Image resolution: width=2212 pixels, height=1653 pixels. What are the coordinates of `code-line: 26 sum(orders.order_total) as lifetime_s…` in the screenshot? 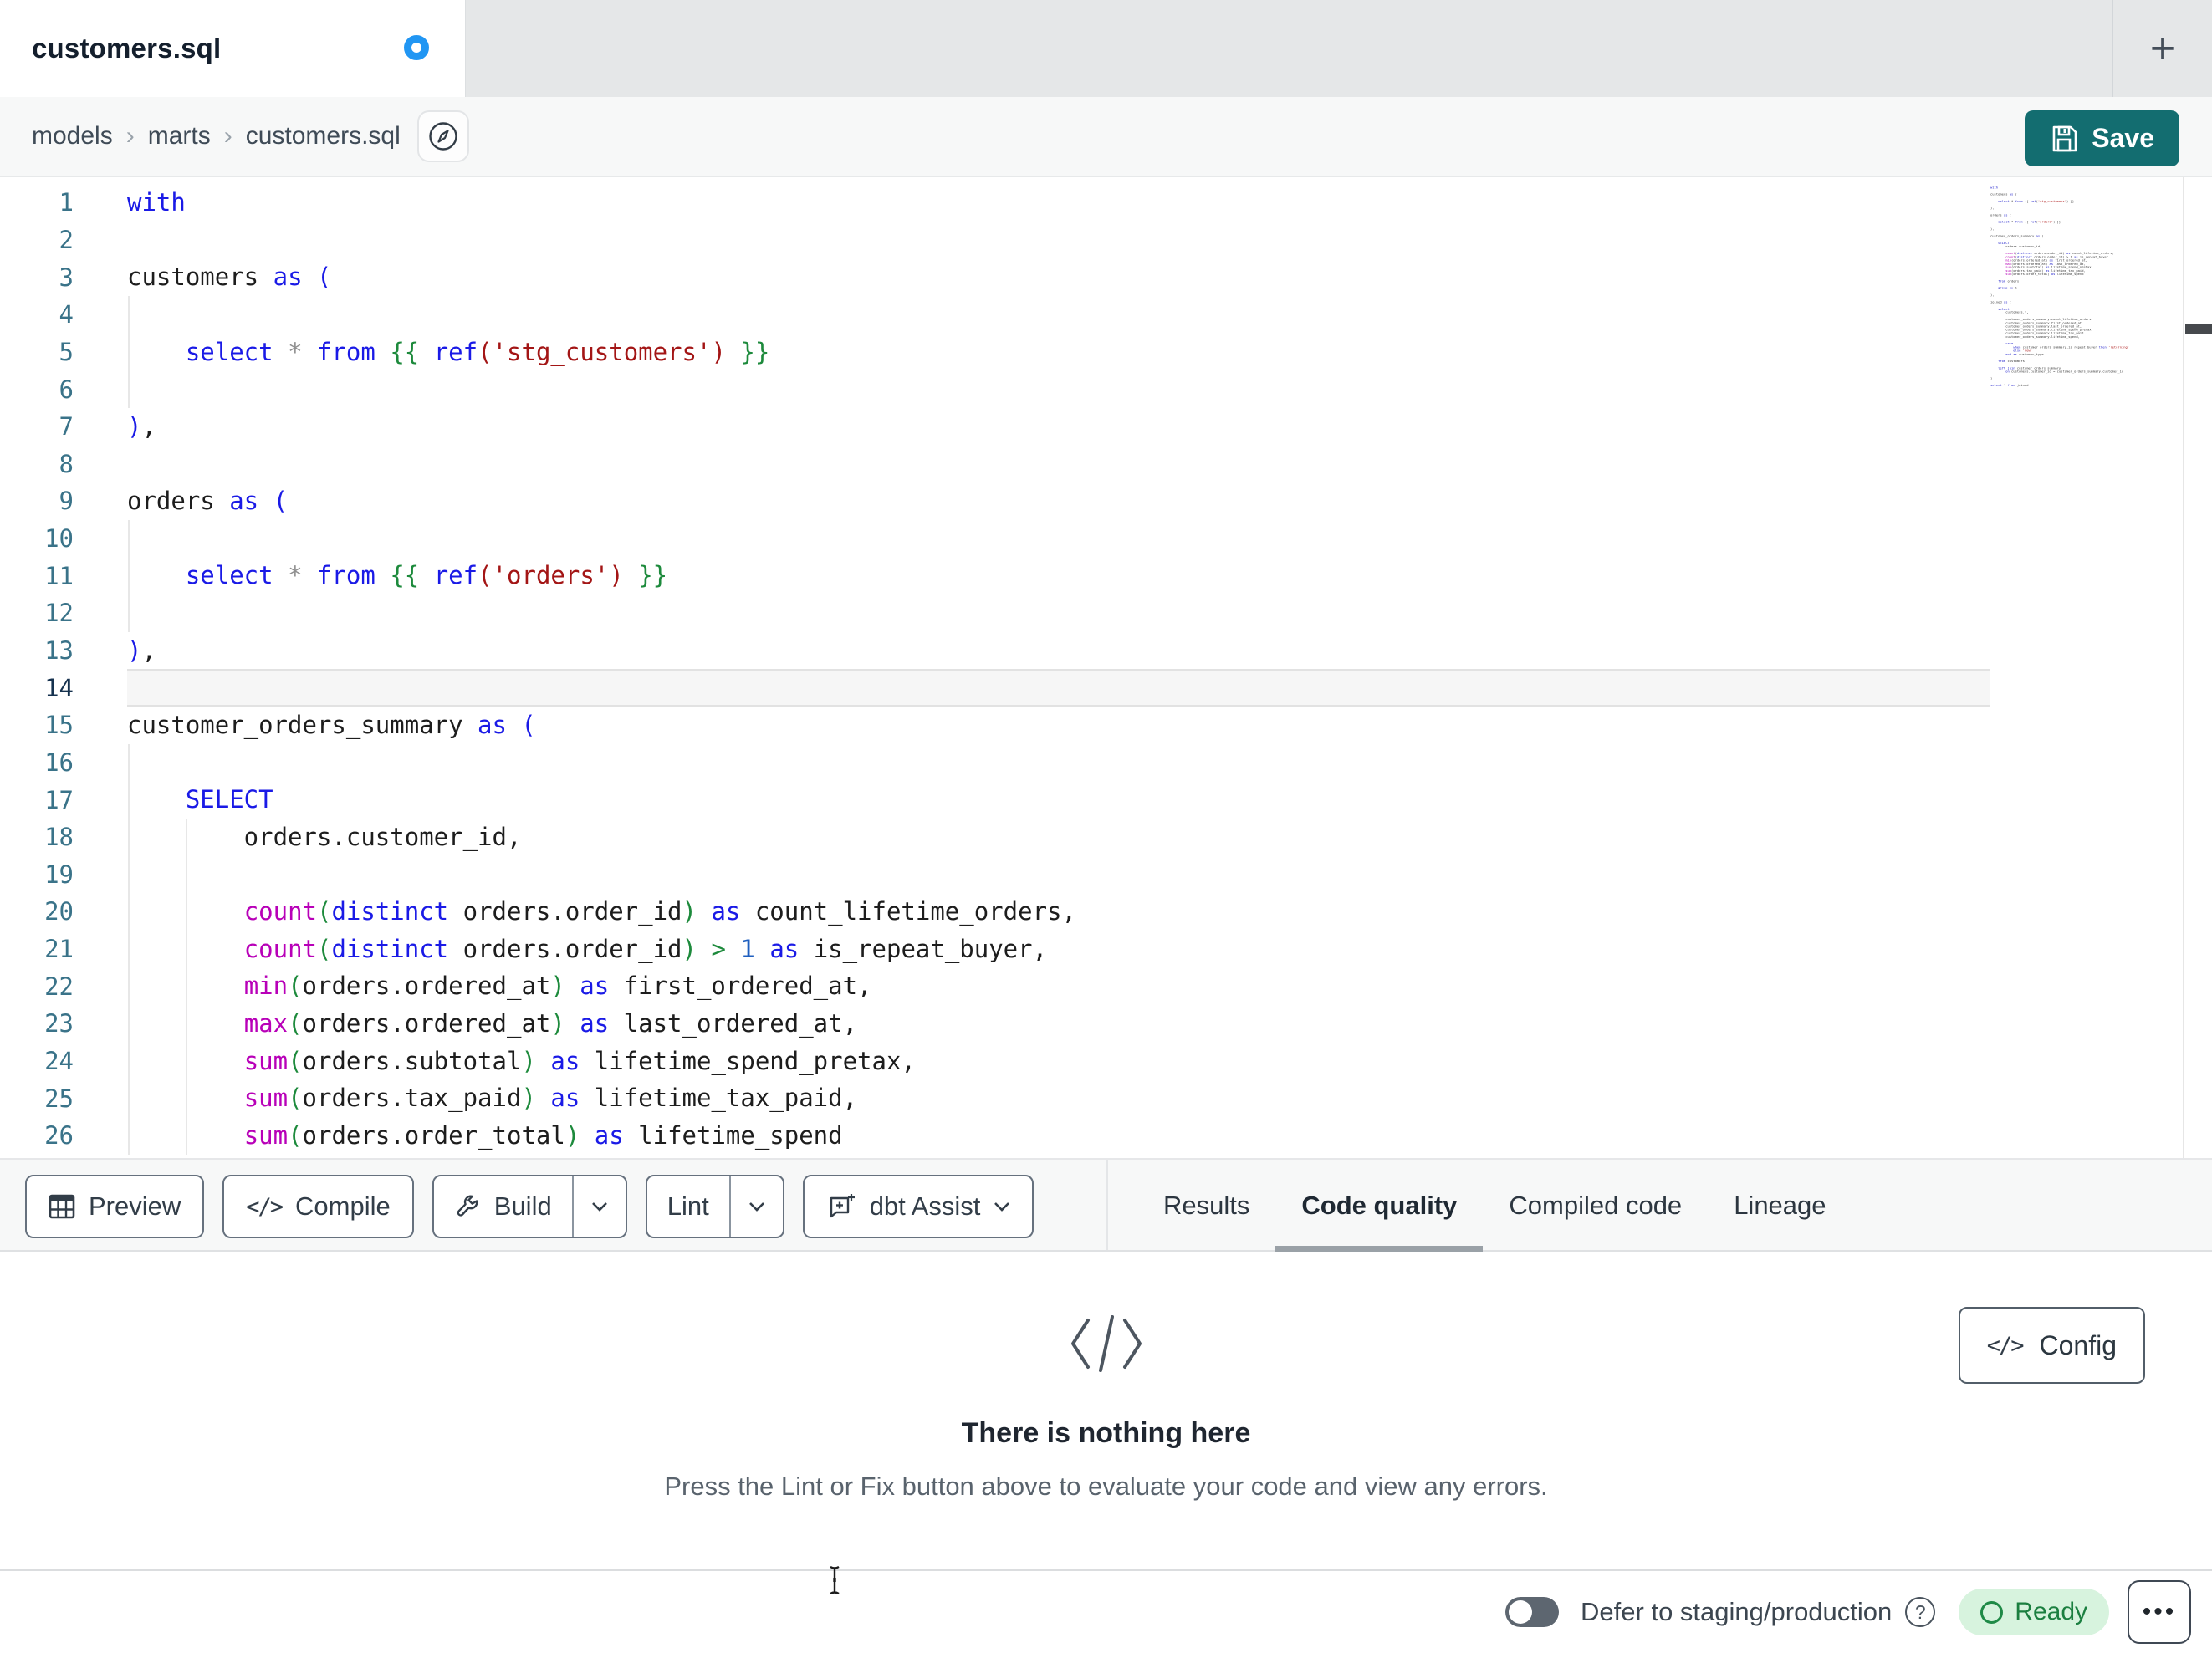 It's located at (1106, 1136).